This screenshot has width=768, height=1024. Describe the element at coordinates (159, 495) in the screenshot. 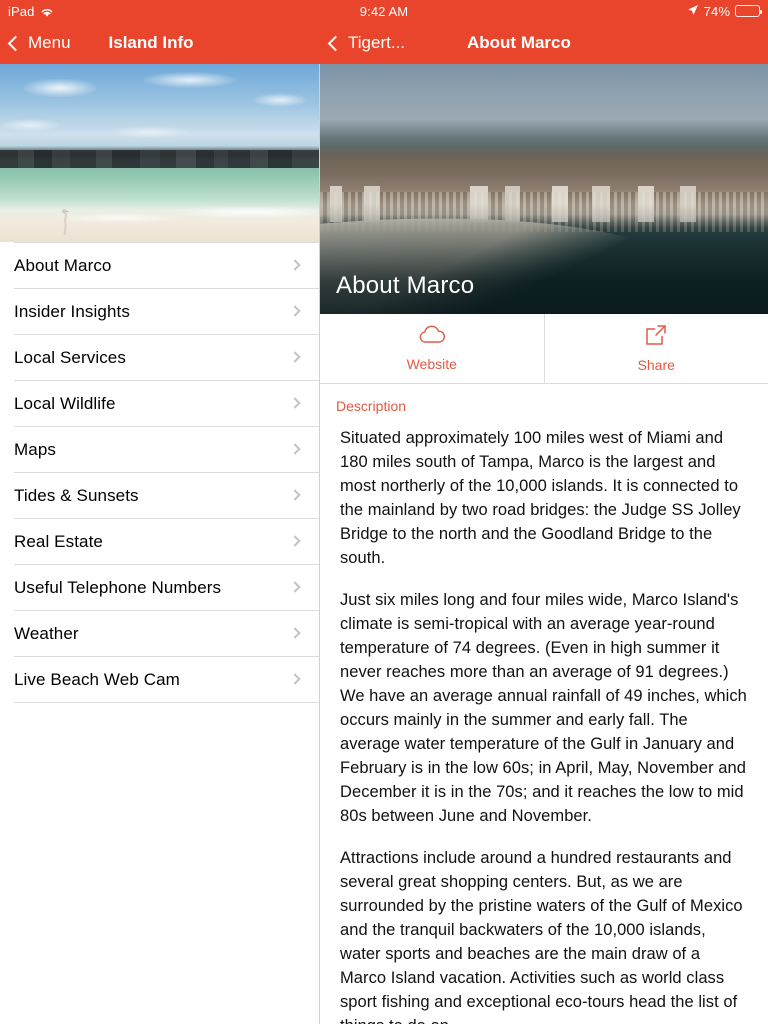

I see `sidebar-item-tides-and-sunsets: Tides & Sunsets` at that location.